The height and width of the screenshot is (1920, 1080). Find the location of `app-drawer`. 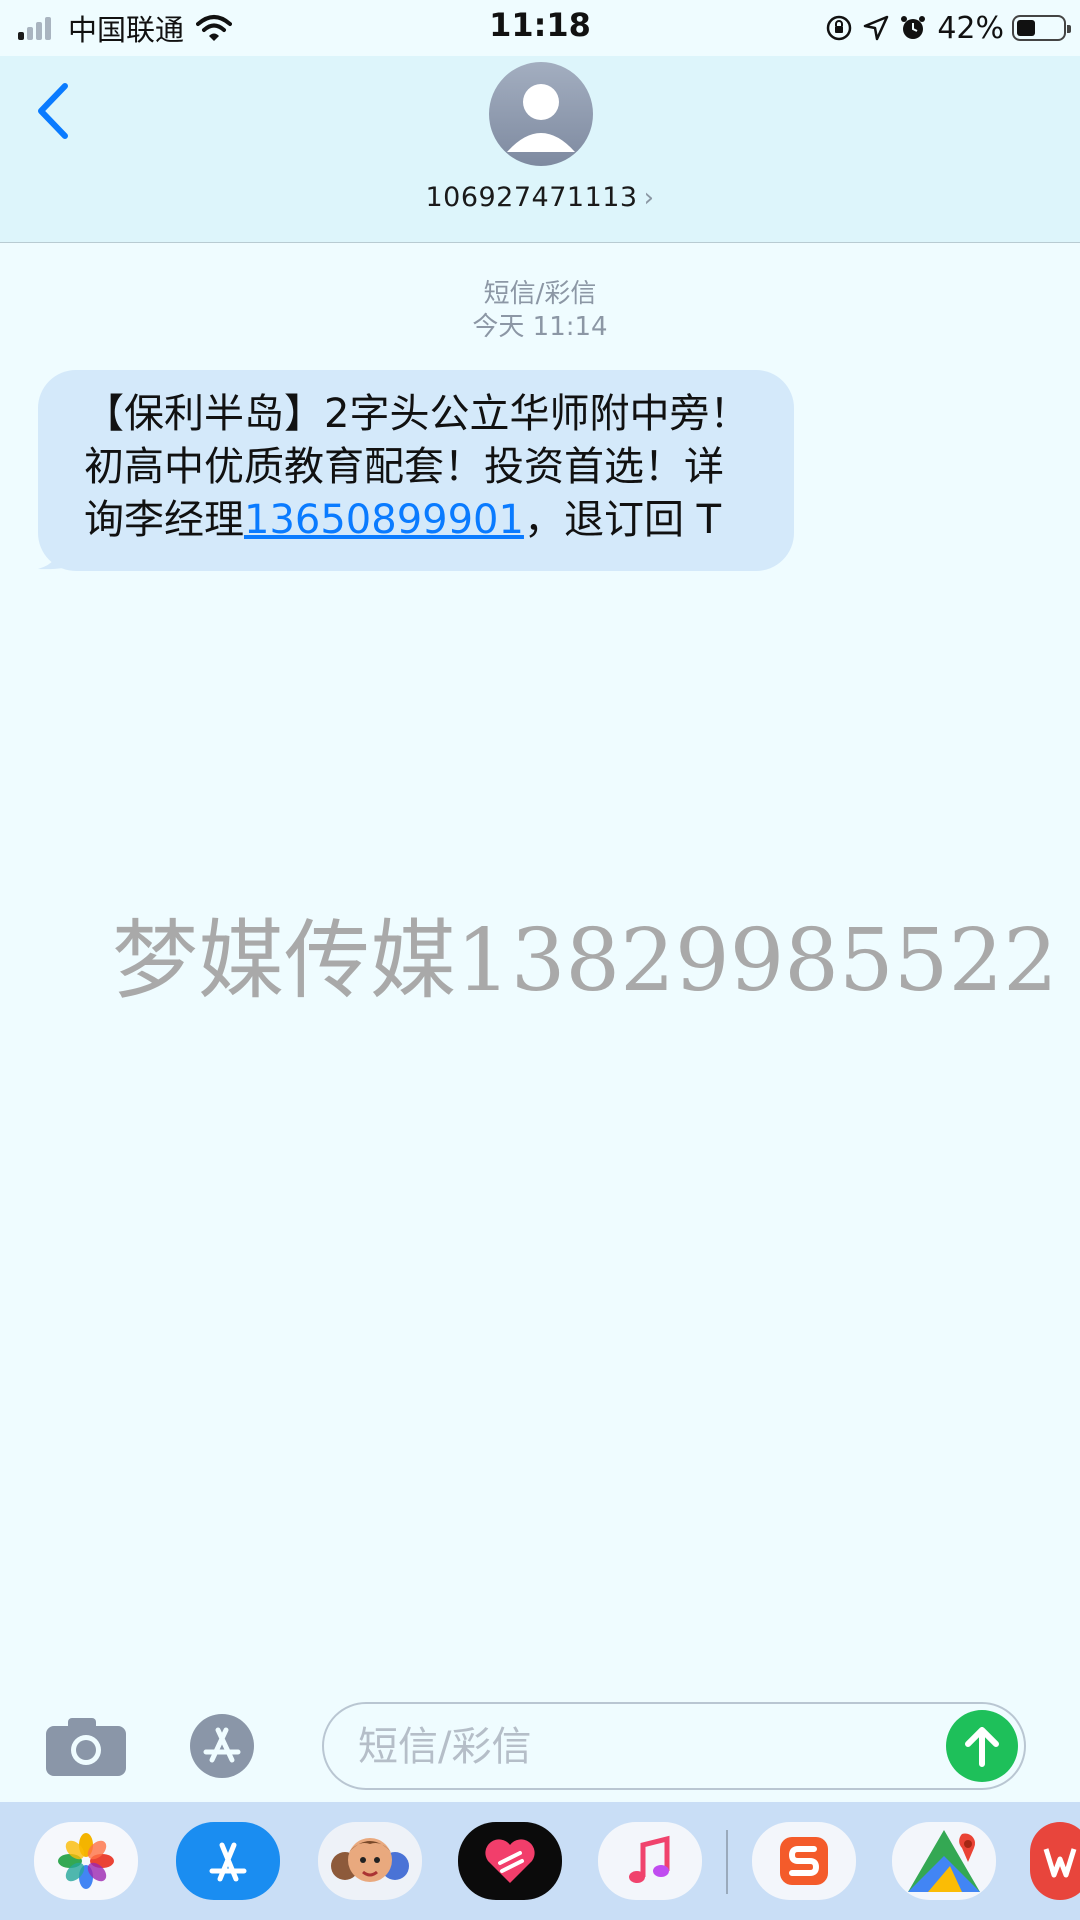

app-drawer is located at coordinates (540, 1861).